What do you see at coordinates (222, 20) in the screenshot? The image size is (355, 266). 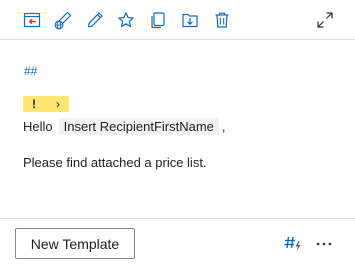 I see `delete-icon` at bounding box center [222, 20].